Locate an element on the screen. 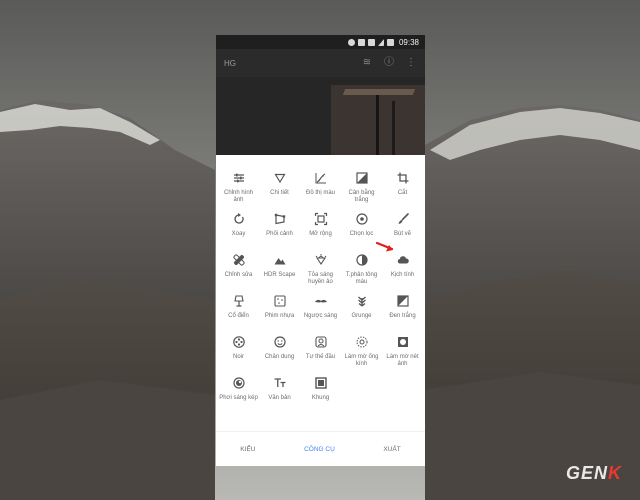 The width and height of the screenshot is (640, 500). genk-watermark-logo: GENK is located at coordinates (594, 473).